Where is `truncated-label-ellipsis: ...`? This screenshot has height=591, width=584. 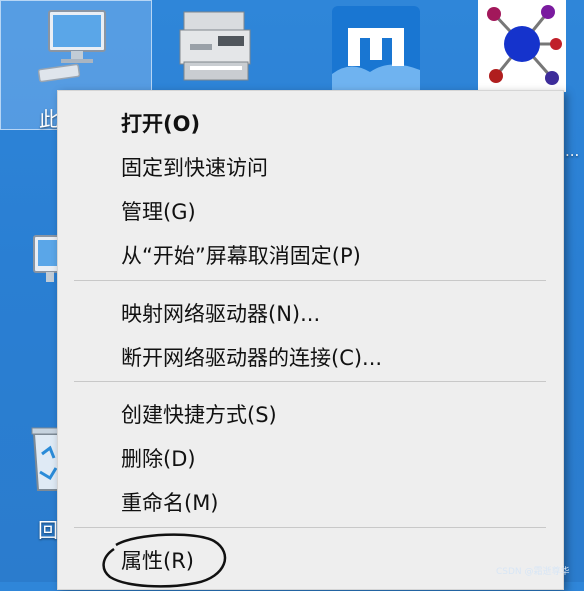
truncated-label-ellipsis: ... is located at coordinates (572, 151).